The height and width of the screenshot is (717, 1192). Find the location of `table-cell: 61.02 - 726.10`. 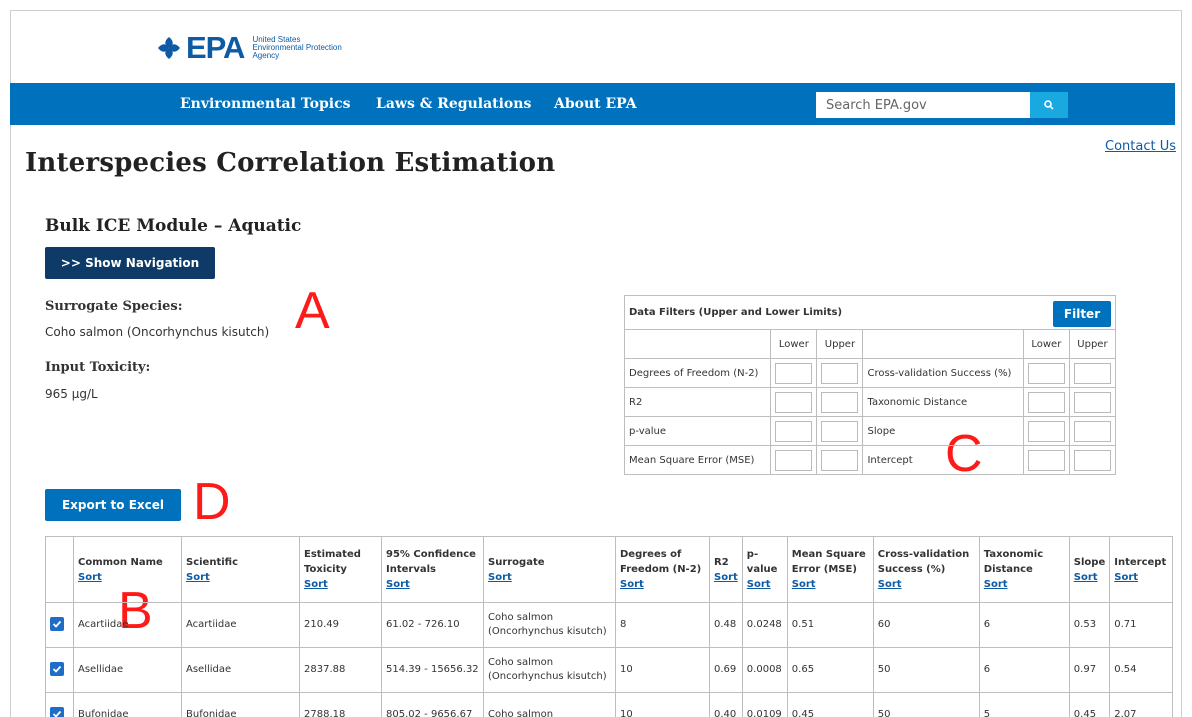

table-cell: 61.02 - 726.10 is located at coordinates (432, 625).